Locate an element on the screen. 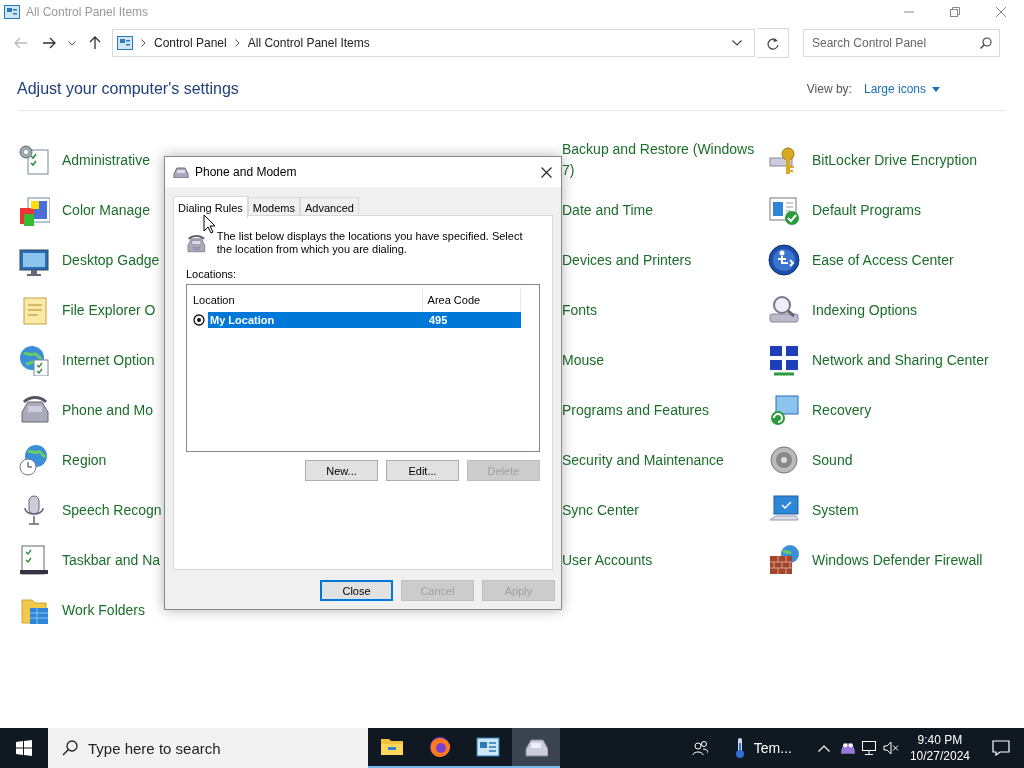 This screenshot has width=1024, height=768. control-panel-link: Color Manage is located at coordinates (106, 210).